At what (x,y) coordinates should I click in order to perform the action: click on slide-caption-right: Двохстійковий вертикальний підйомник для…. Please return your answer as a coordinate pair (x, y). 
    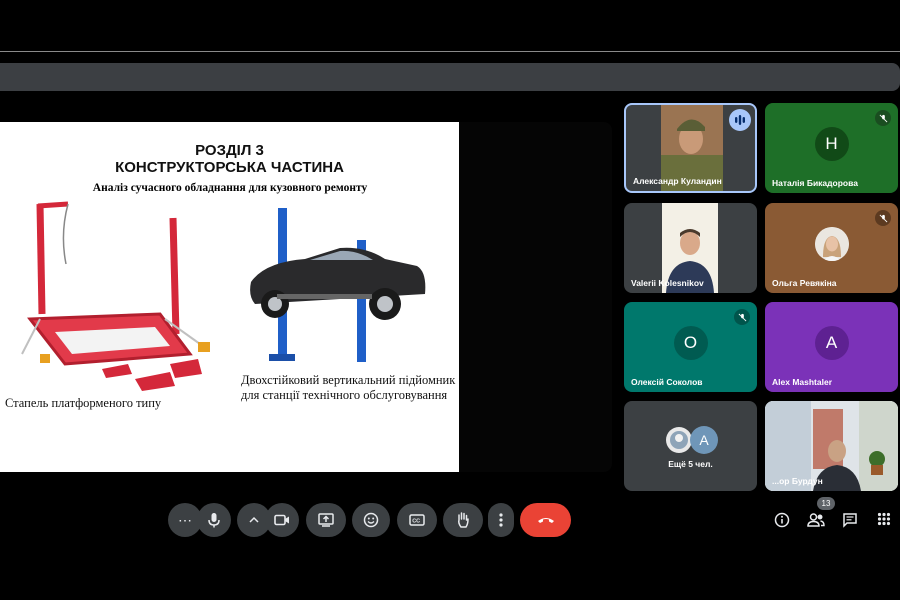
    Looking at the image, I should click on (348, 388).